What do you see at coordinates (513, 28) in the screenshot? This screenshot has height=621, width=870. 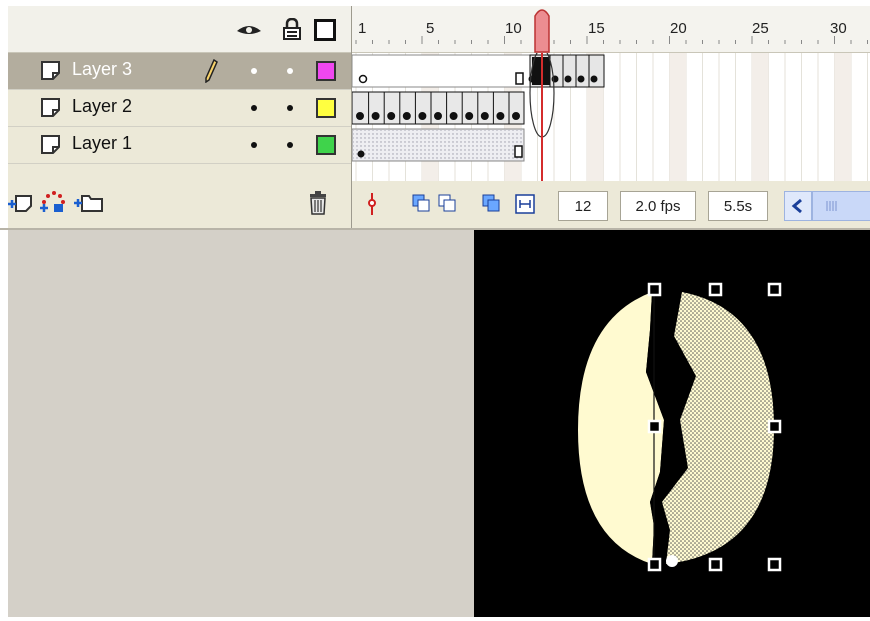 I see `ruler-label: 10` at bounding box center [513, 28].